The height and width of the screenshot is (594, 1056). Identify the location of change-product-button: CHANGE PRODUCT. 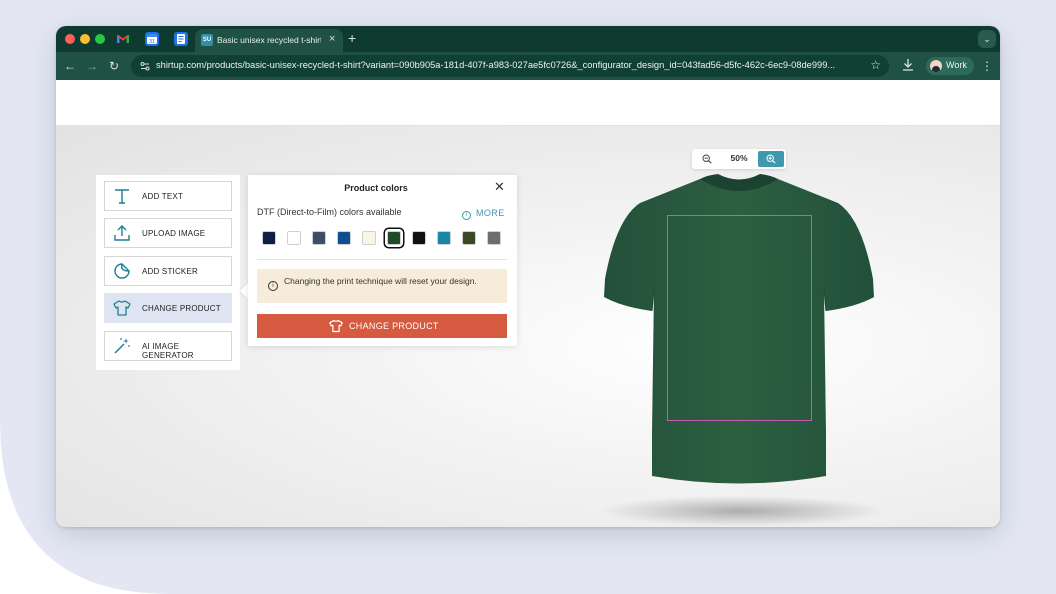
(168, 308).